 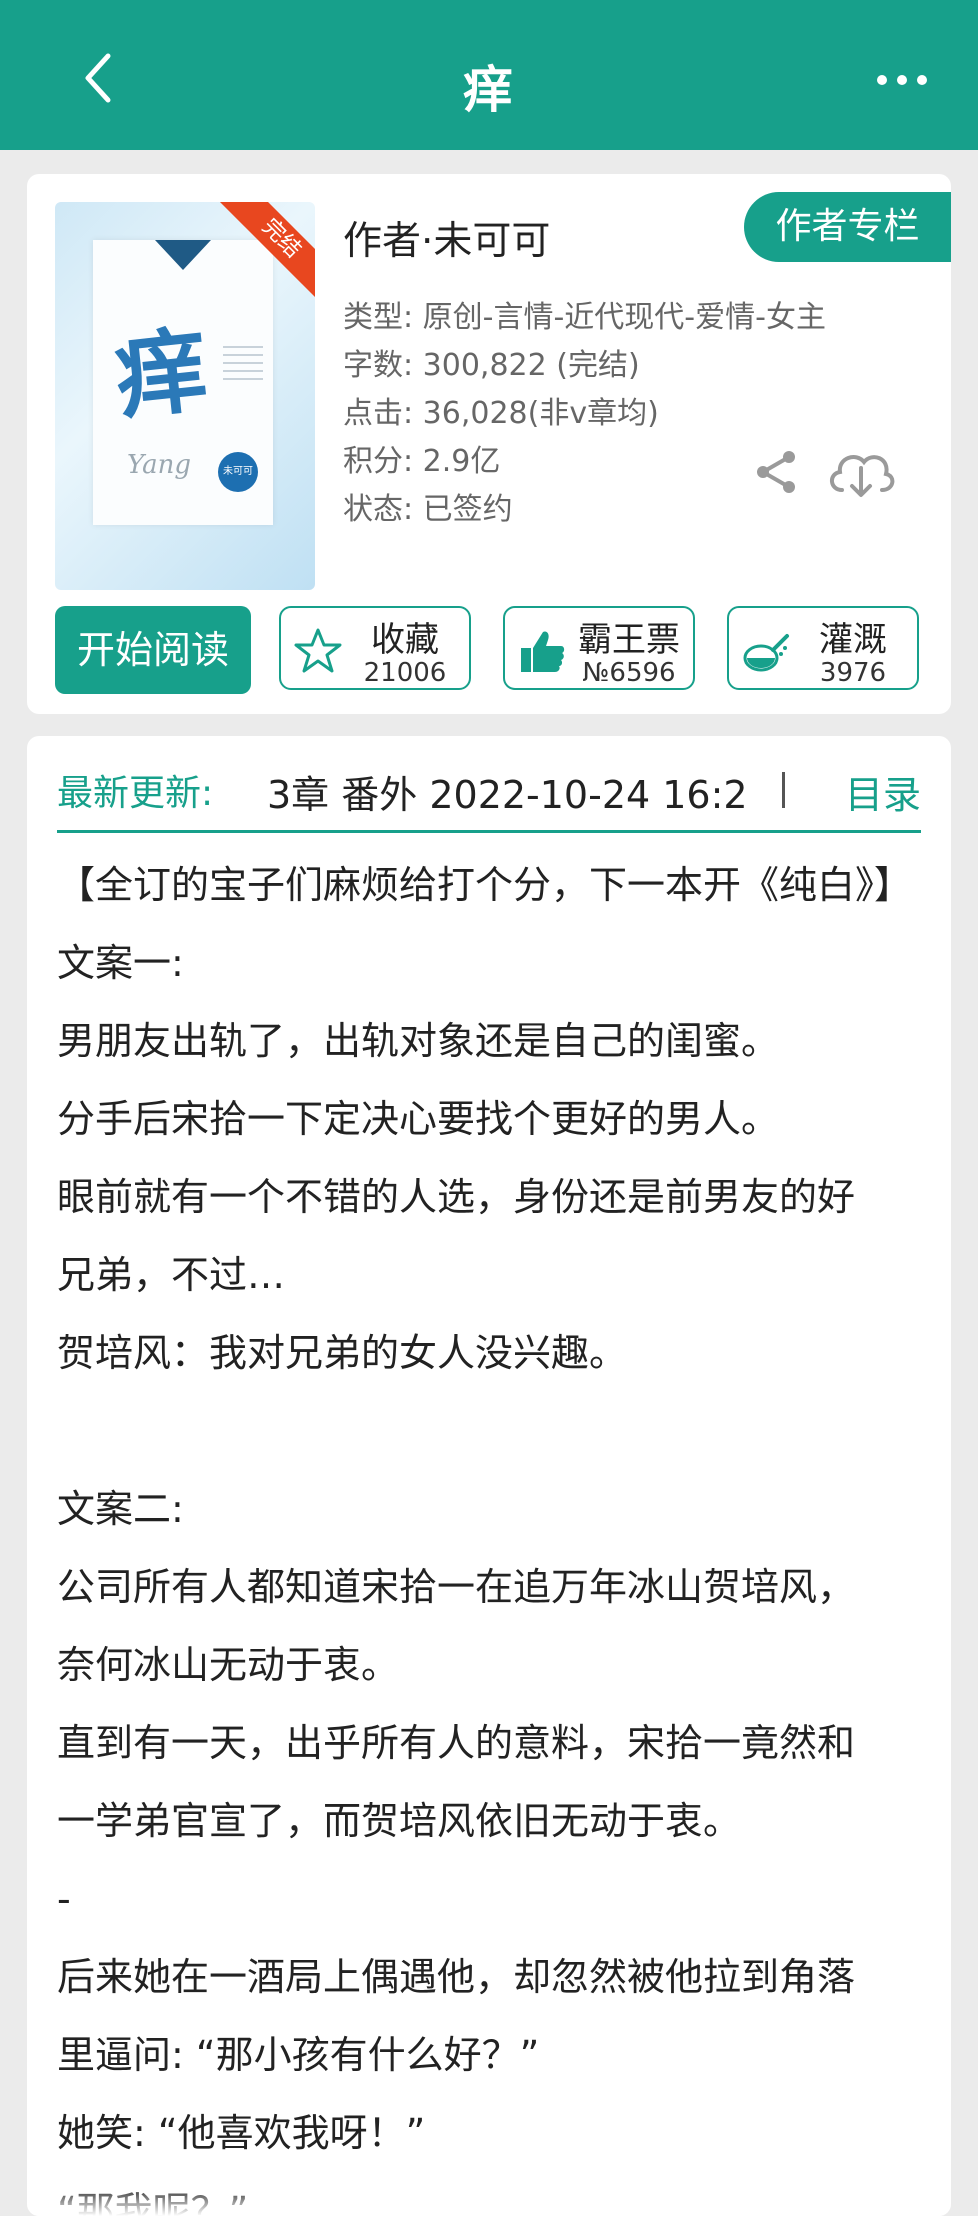 What do you see at coordinates (537, 791) in the screenshot?
I see `latest-update-text: 3章 番外 2022-10-24 16:2` at bounding box center [537, 791].